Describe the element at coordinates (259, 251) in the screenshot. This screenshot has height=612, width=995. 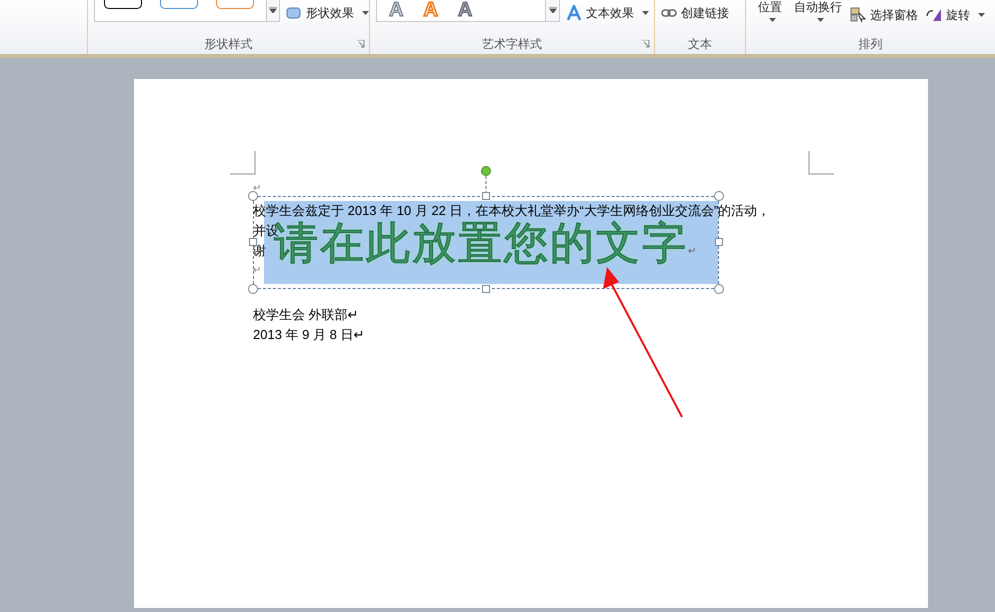
I see `body-text-line: 谢` at that location.